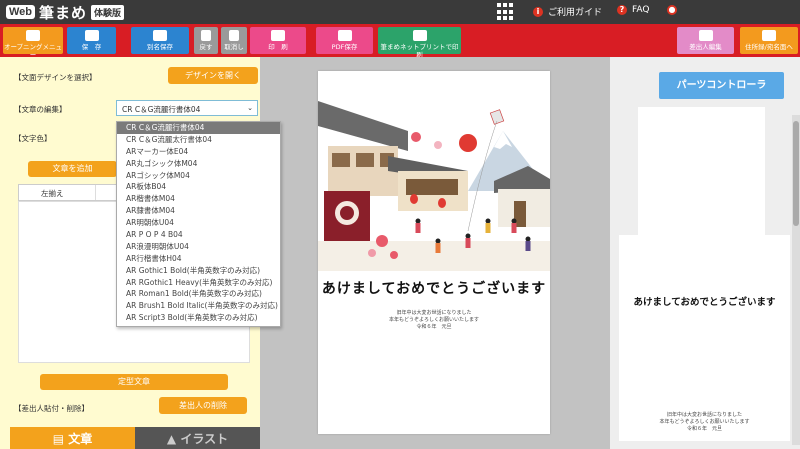 This screenshot has height=449, width=800. I want to click on preview-greeting: あけましておめでとうございます, so click(704, 302).